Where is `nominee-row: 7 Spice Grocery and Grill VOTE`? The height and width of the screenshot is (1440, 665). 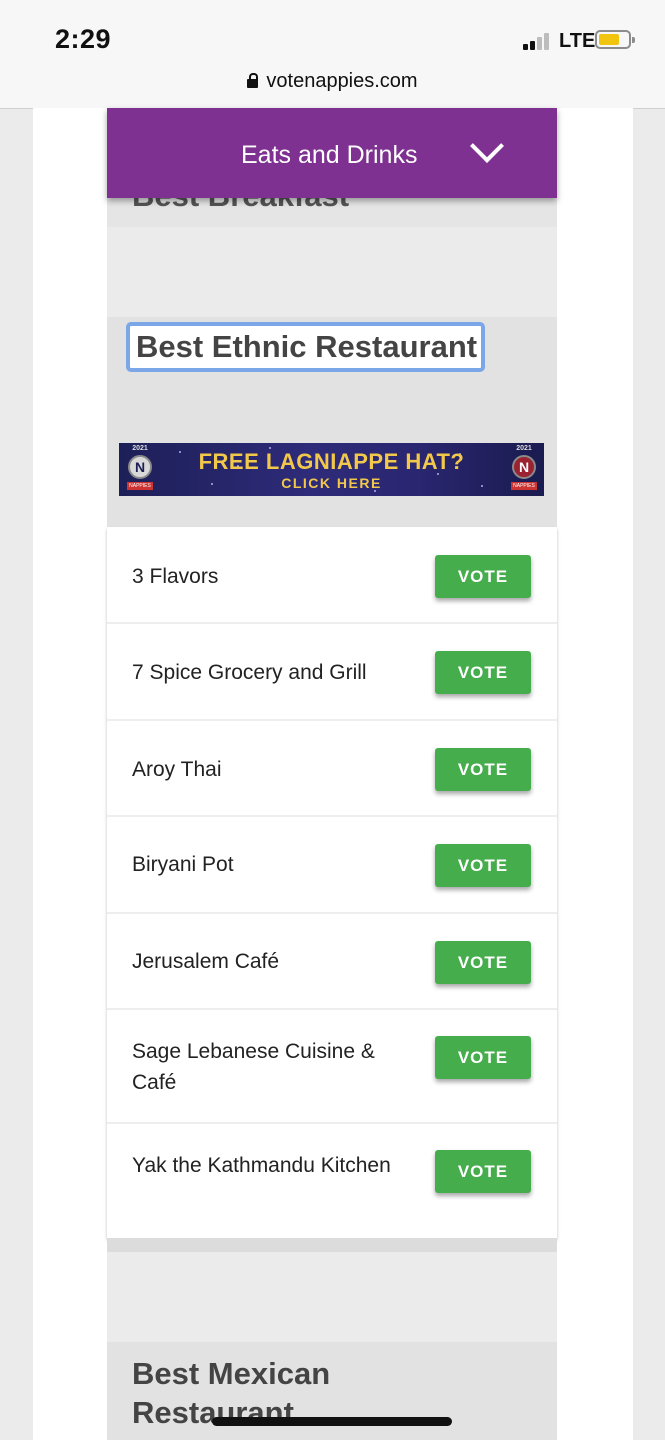
nominee-row: 7 Spice Grocery and Grill VOTE is located at coordinates (332, 672).